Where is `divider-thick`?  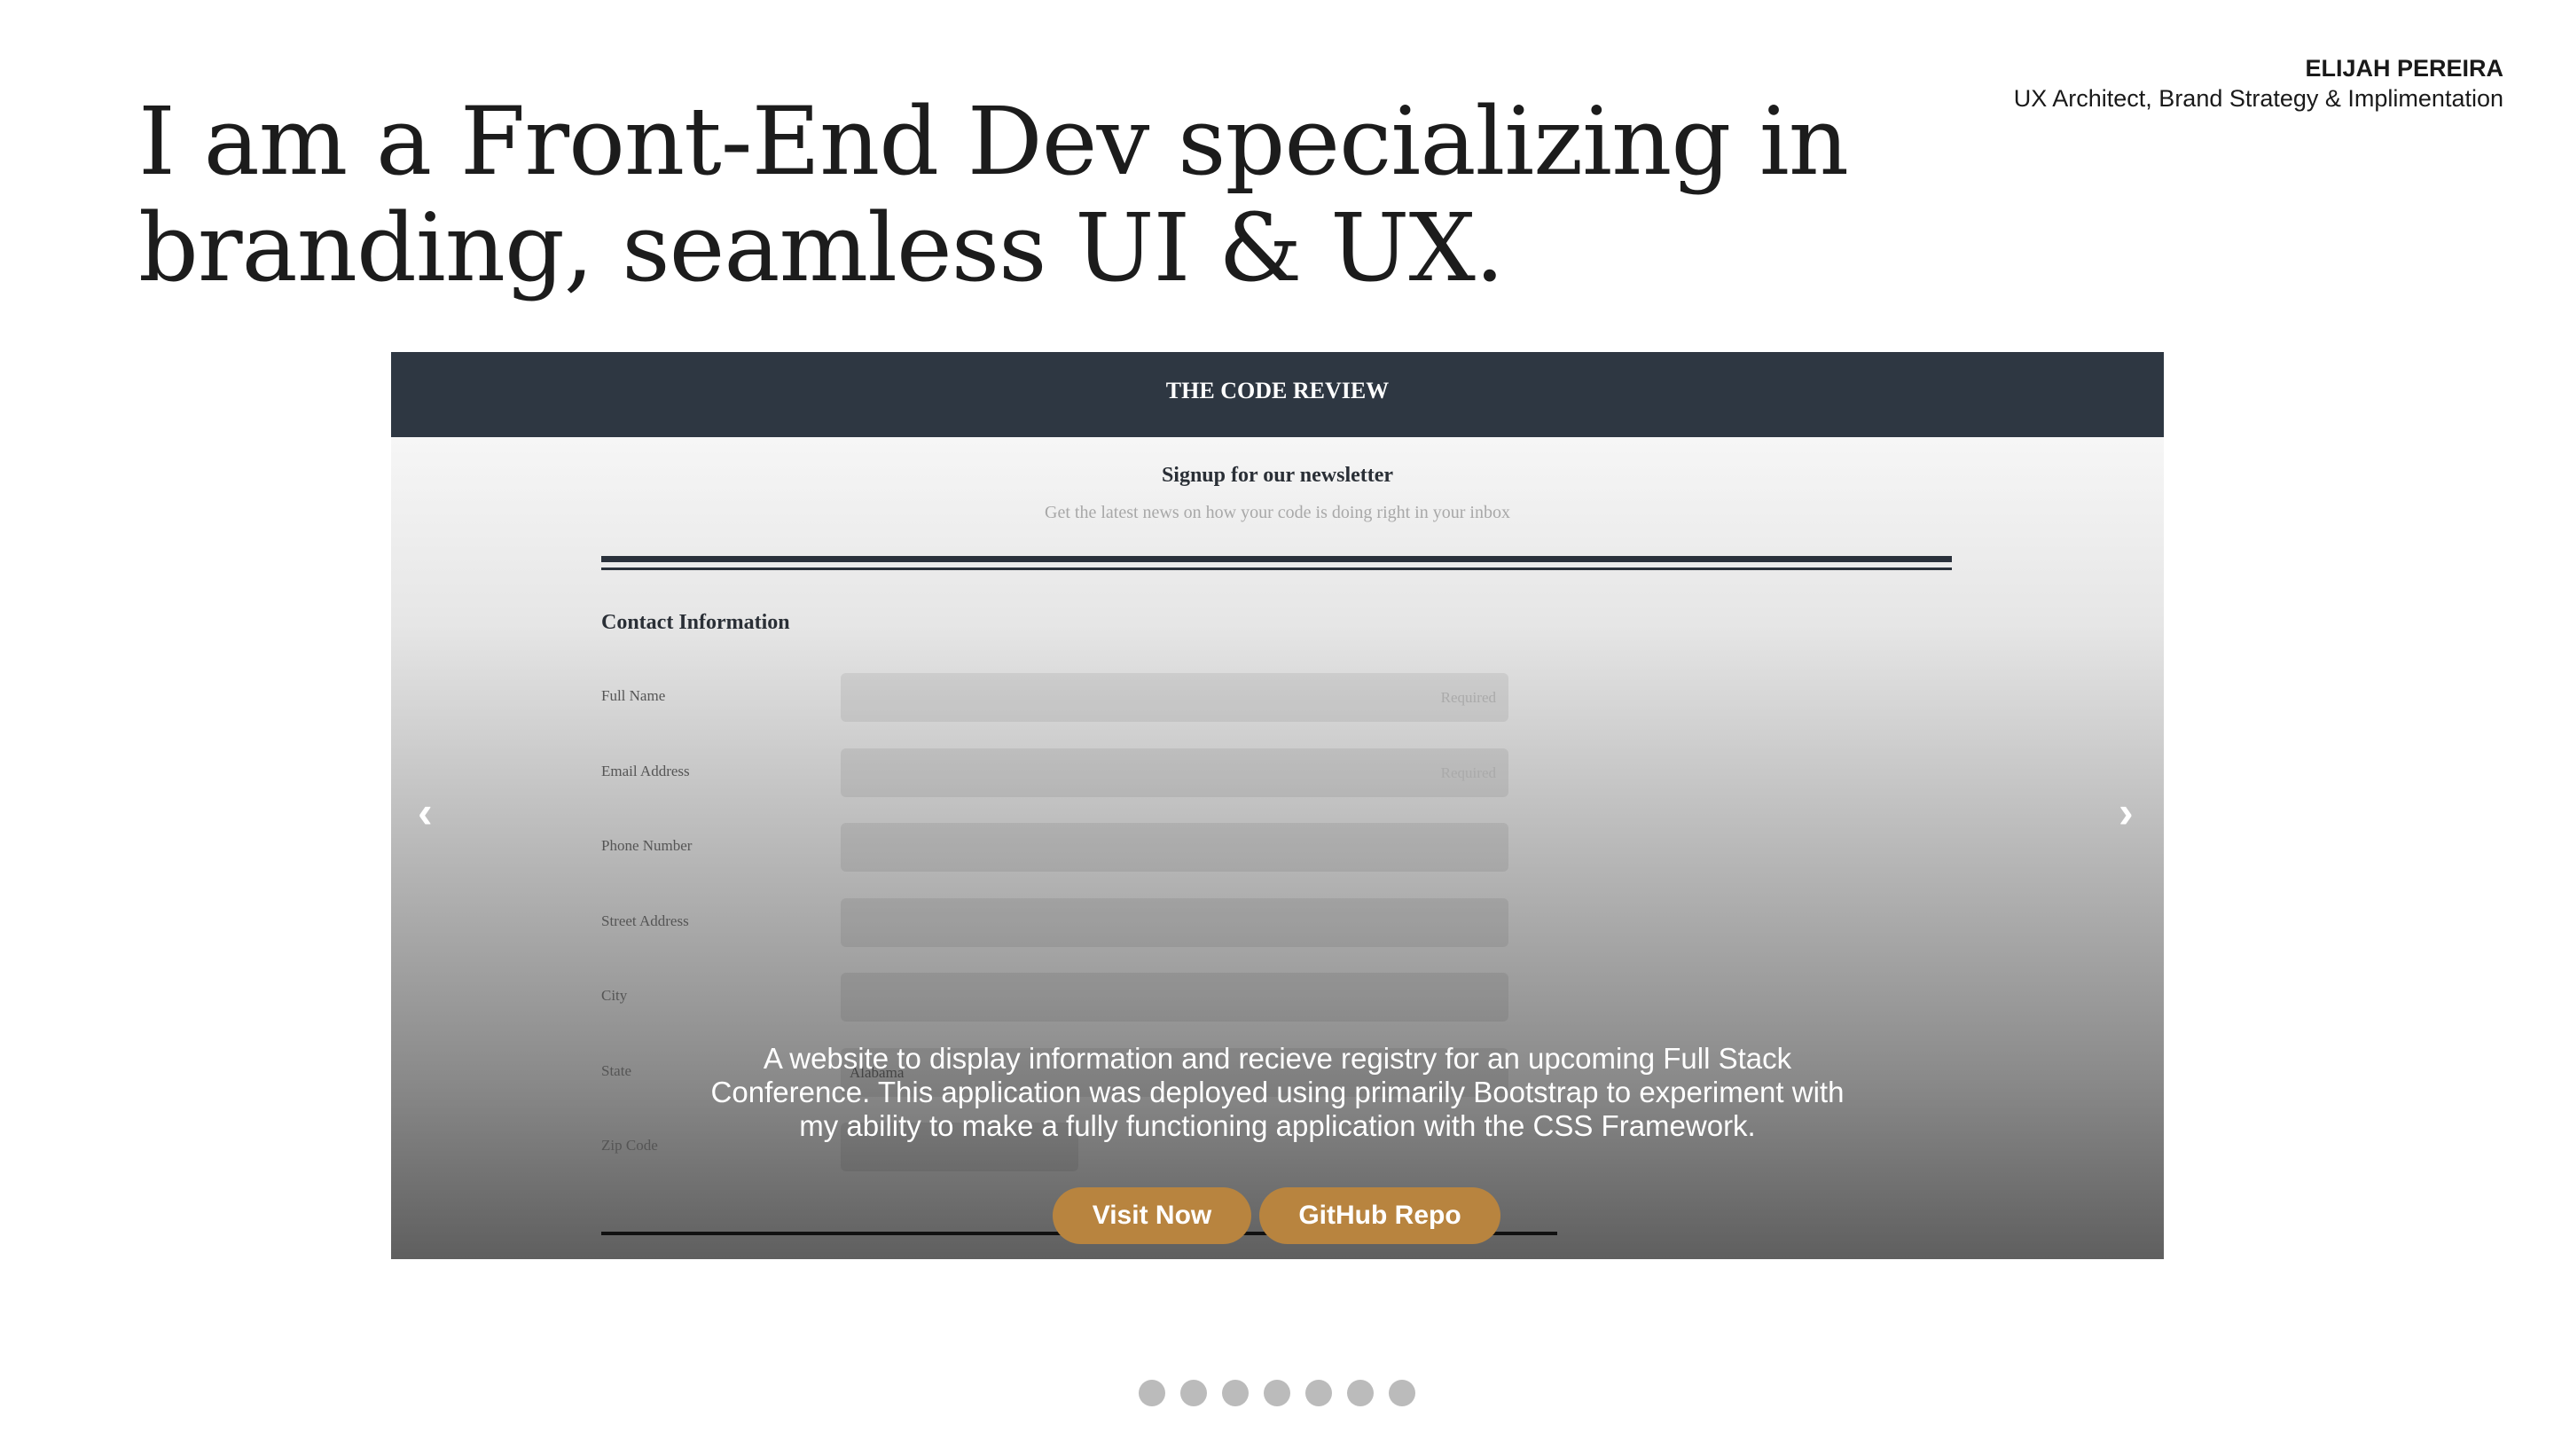
divider-thick is located at coordinates (1276, 559).